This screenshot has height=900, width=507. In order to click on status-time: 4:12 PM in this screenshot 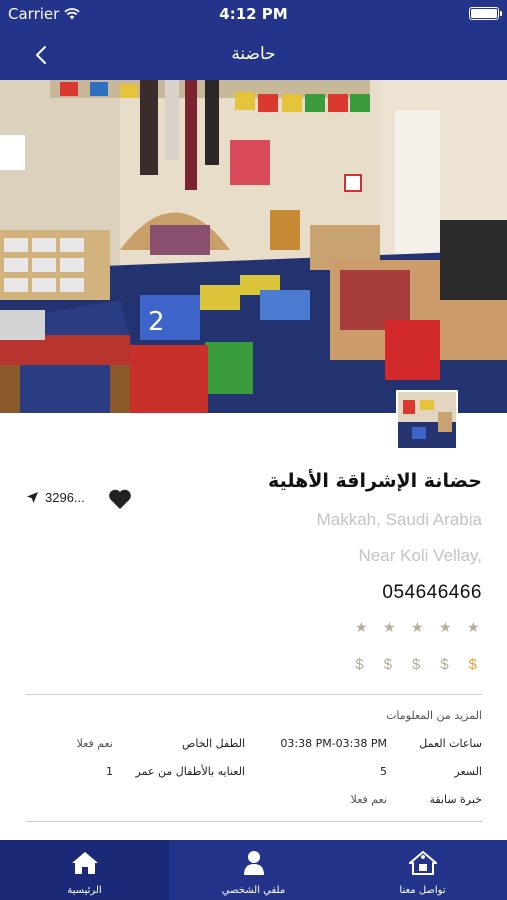, I will do `click(253, 14)`.